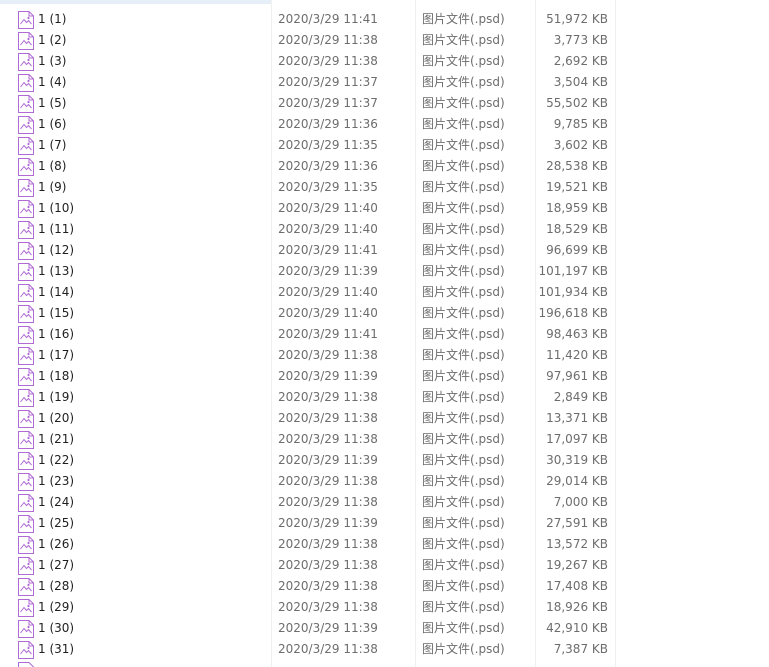  What do you see at coordinates (56, 607) in the screenshot?
I see `file-name: 1 (29)` at bounding box center [56, 607].